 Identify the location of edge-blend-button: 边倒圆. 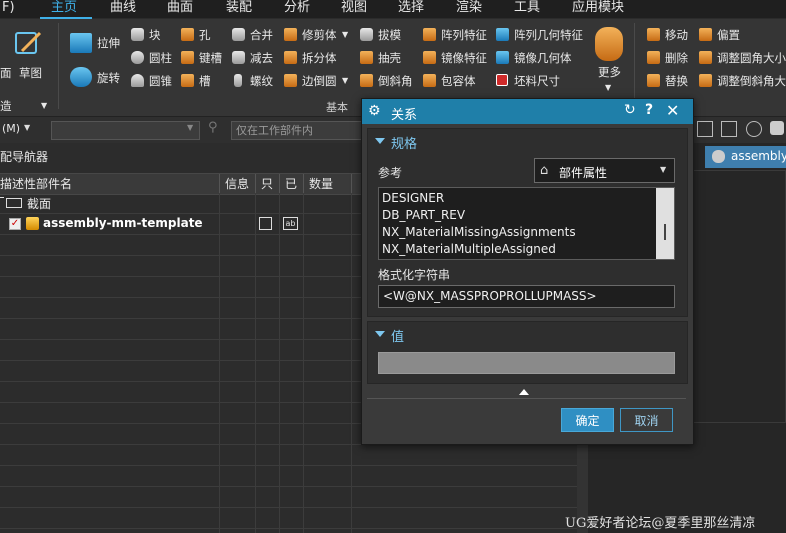
(319, 81).